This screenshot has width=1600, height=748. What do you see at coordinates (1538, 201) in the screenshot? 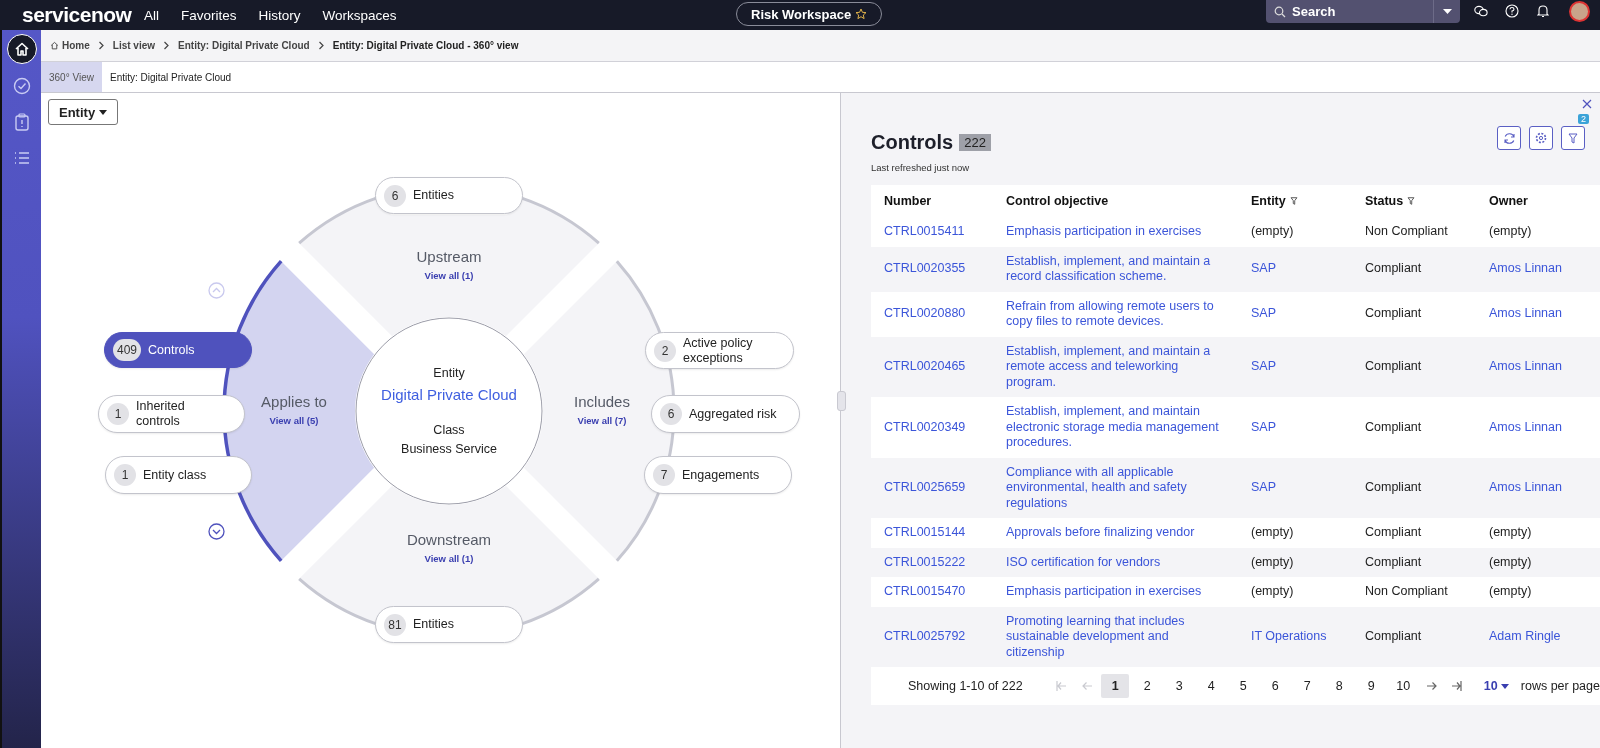
I see `column-header: Owner` at bounding box center [1538, 201].